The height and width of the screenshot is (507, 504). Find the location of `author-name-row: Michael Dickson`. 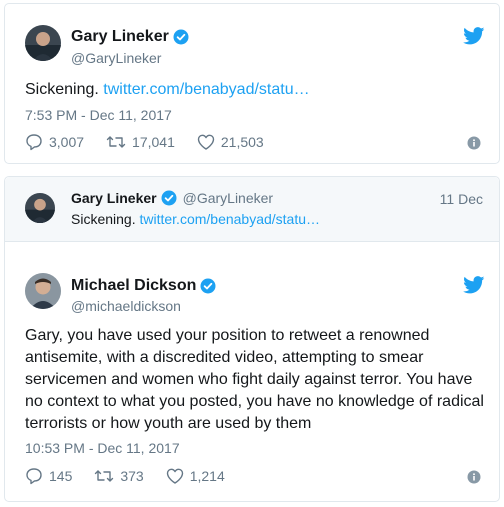

author-name-row: Michael Dickson is located at coordinates (143, 286).